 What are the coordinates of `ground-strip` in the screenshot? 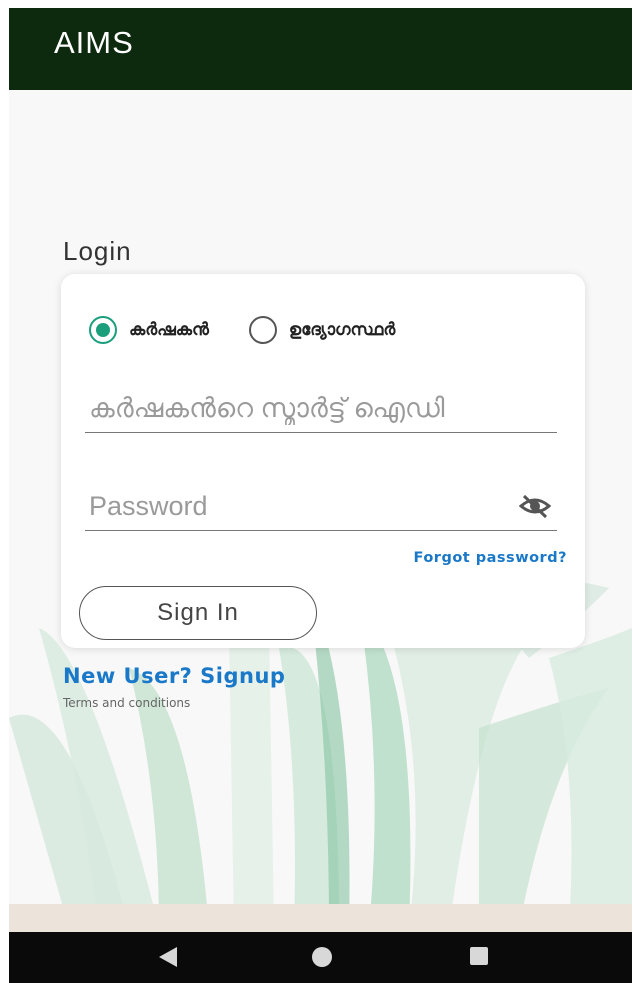 It's located at (320, 918).